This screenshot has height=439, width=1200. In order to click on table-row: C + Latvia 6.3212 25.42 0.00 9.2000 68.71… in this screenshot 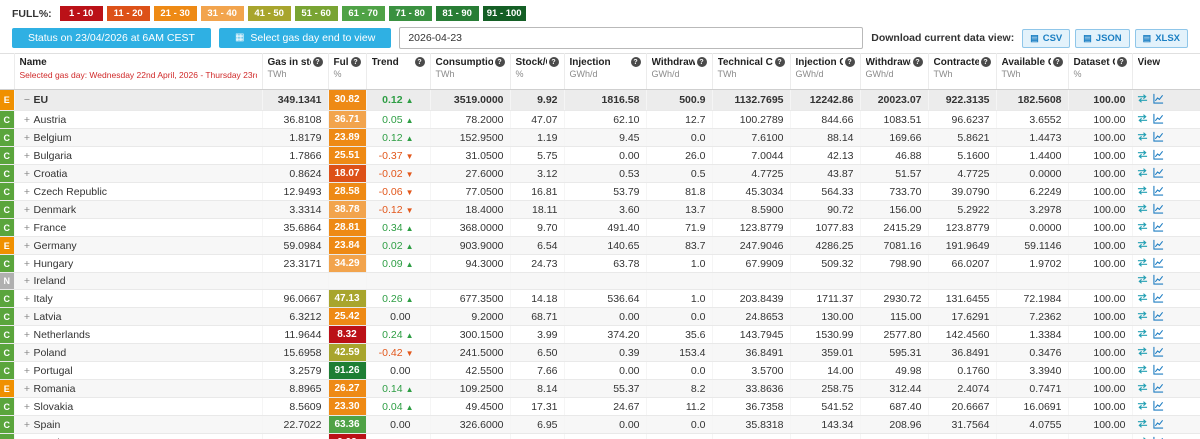, I will do `click(600, 316)`.